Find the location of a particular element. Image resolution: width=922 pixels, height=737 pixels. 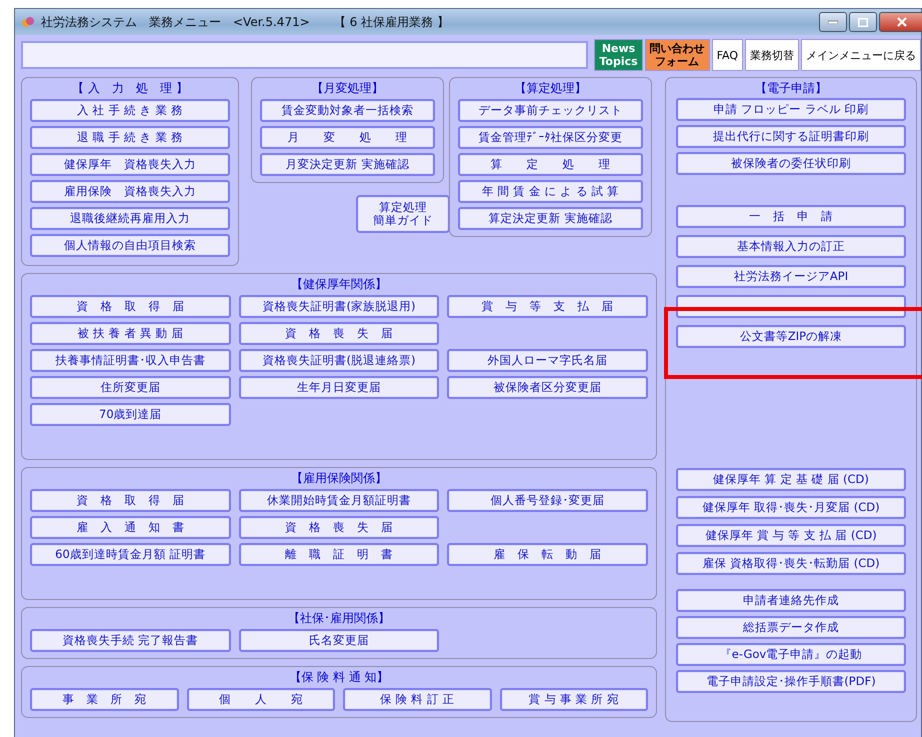

menu-button: 扶養事情証明書･収入申告書 is located at coordinates (130, 360).